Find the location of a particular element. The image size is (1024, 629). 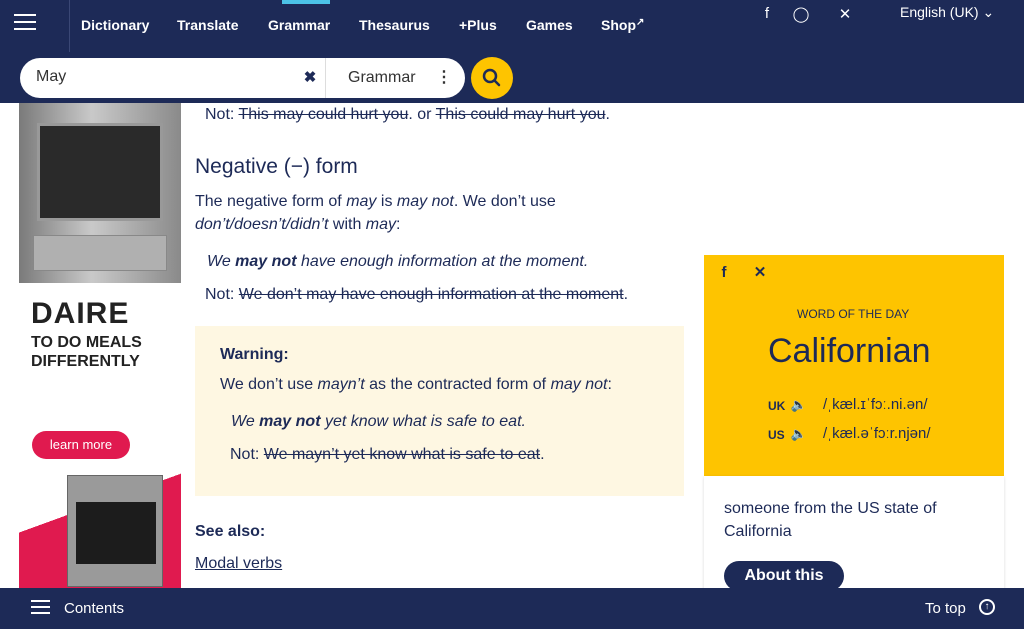

top-navigation is located at coordinates (512, 26).